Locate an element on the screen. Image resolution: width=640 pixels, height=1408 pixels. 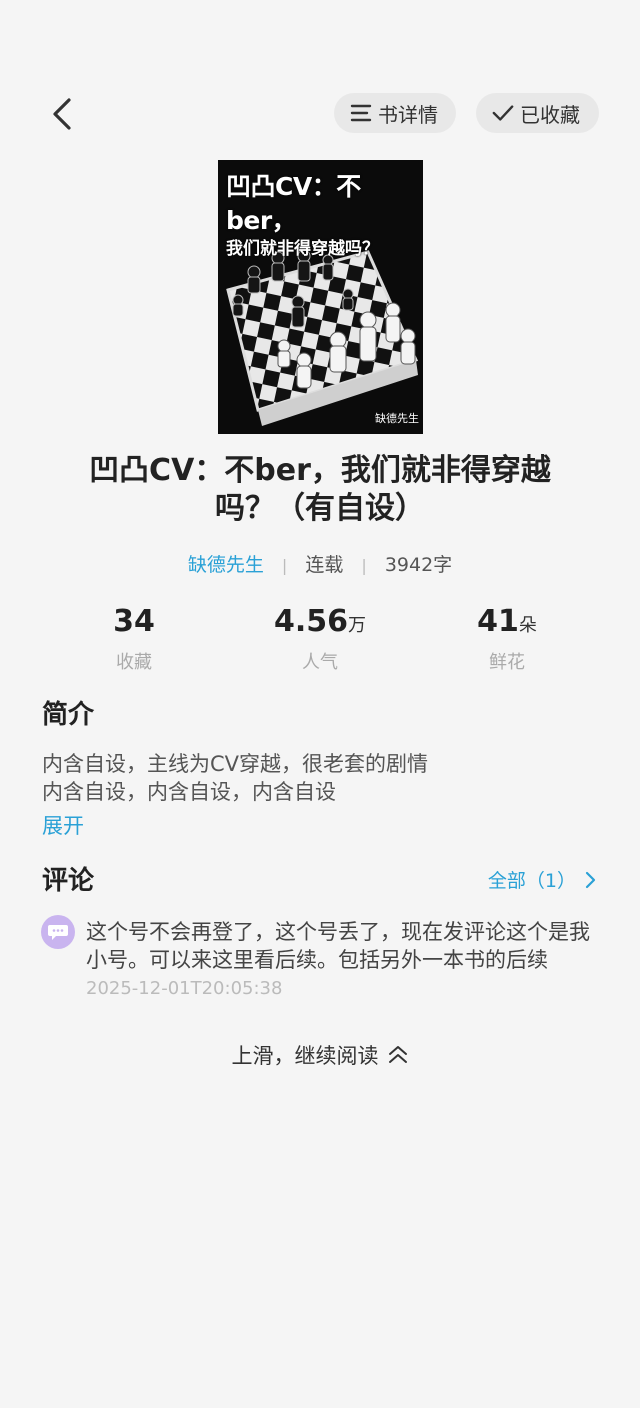
stat-flowers-value: 41 is located at coordinates (498, 621).